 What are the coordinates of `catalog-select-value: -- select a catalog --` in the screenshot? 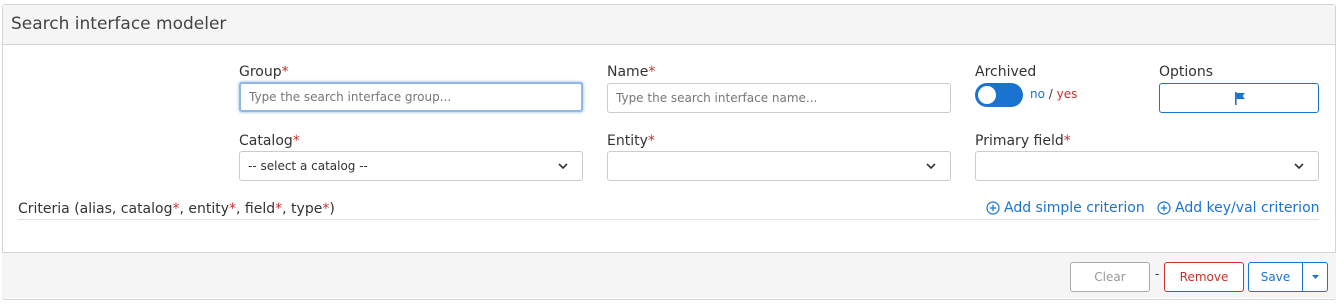 It's located at (308, 166).